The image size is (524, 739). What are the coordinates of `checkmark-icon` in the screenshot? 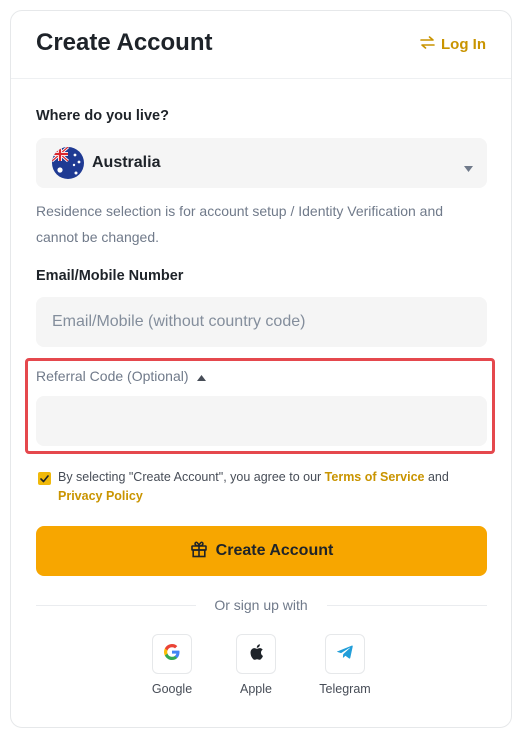 It's located at (44, 478).